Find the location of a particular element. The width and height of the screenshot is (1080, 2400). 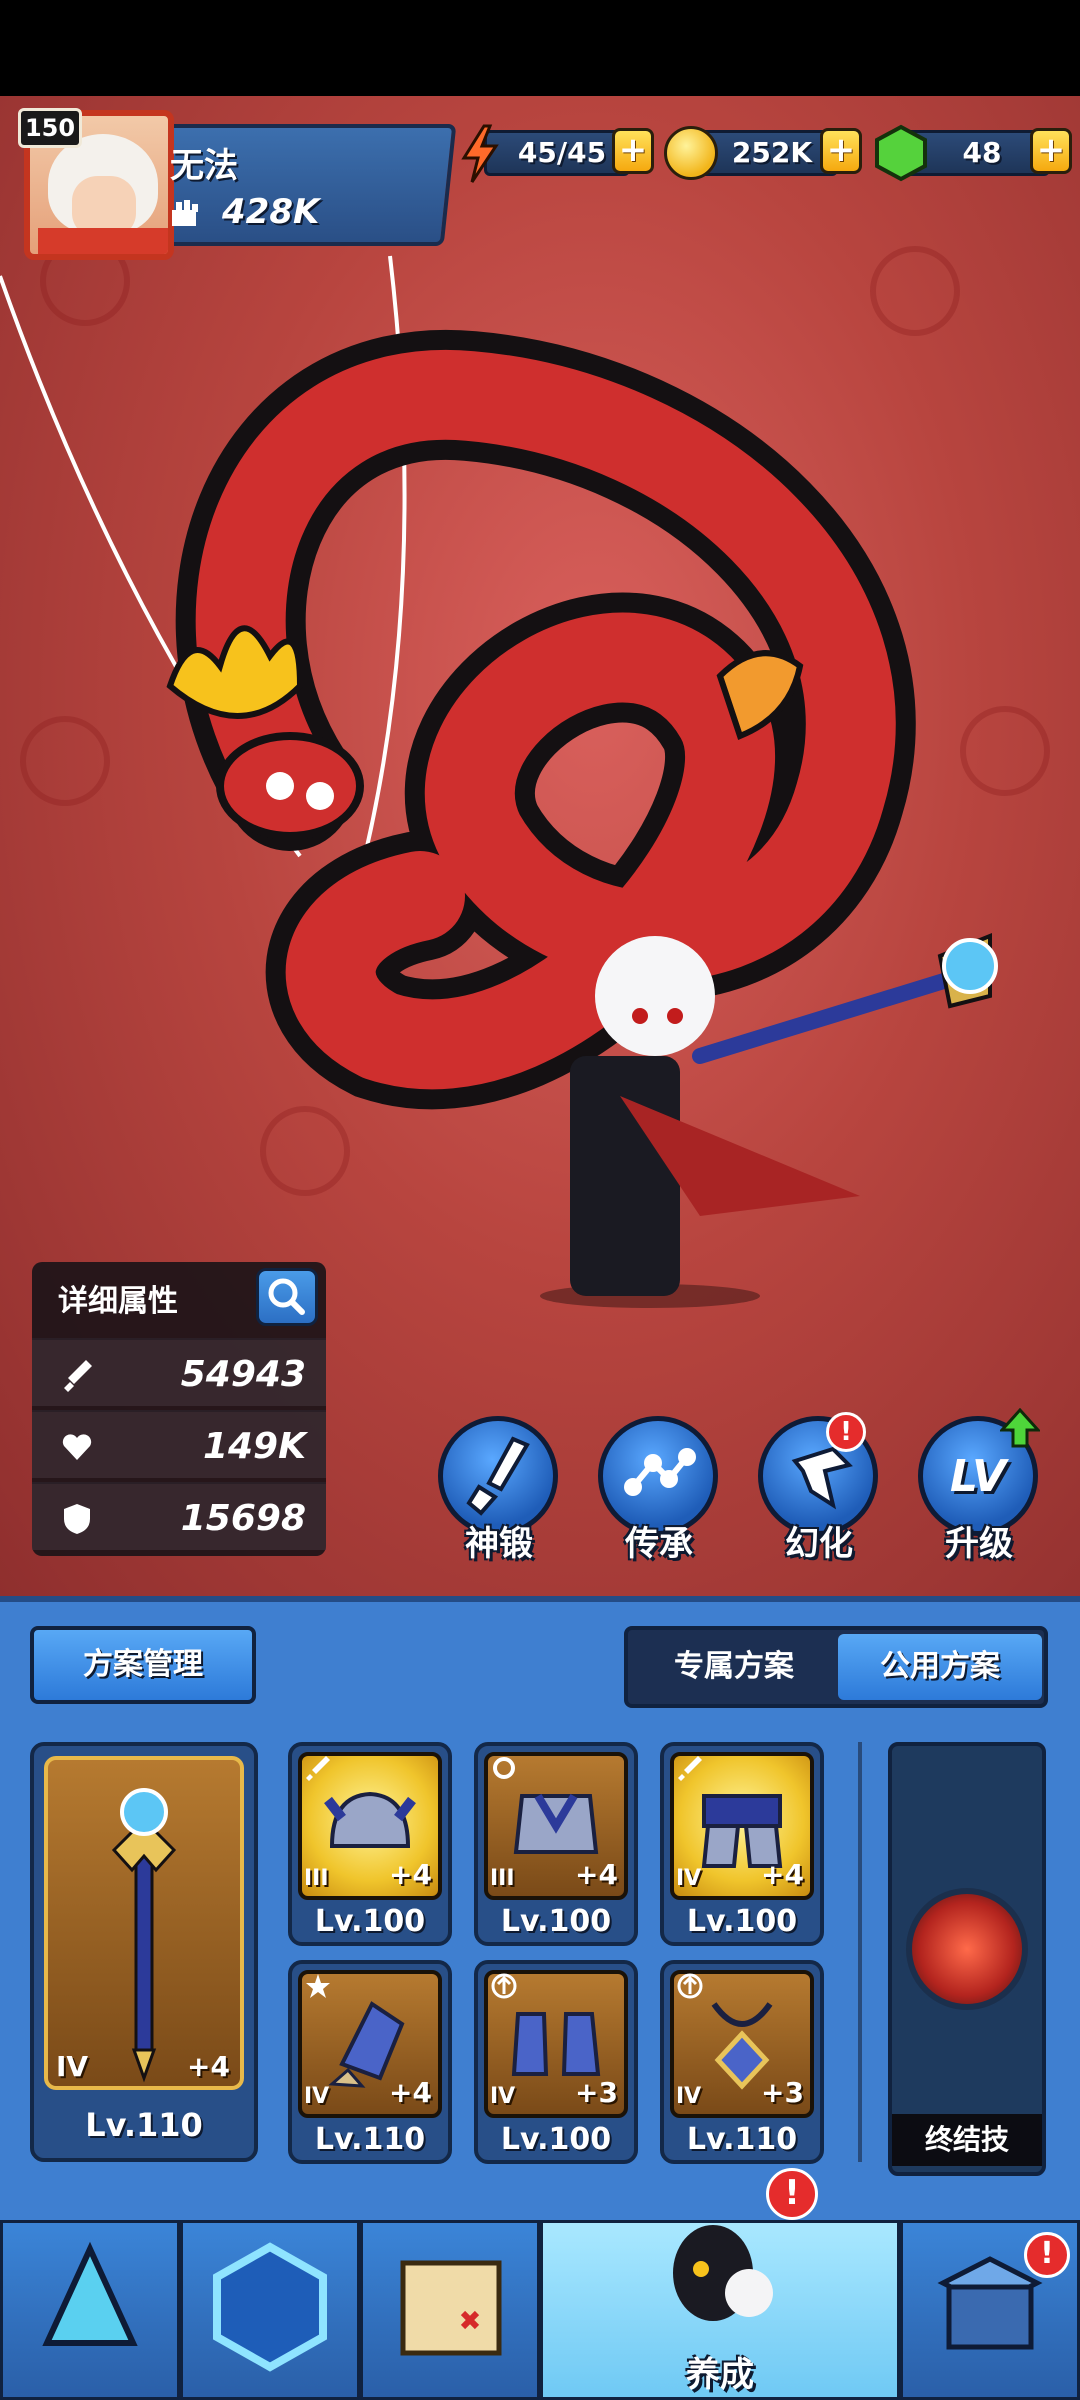

power-fist-icon is located at coordinates (185, 213).